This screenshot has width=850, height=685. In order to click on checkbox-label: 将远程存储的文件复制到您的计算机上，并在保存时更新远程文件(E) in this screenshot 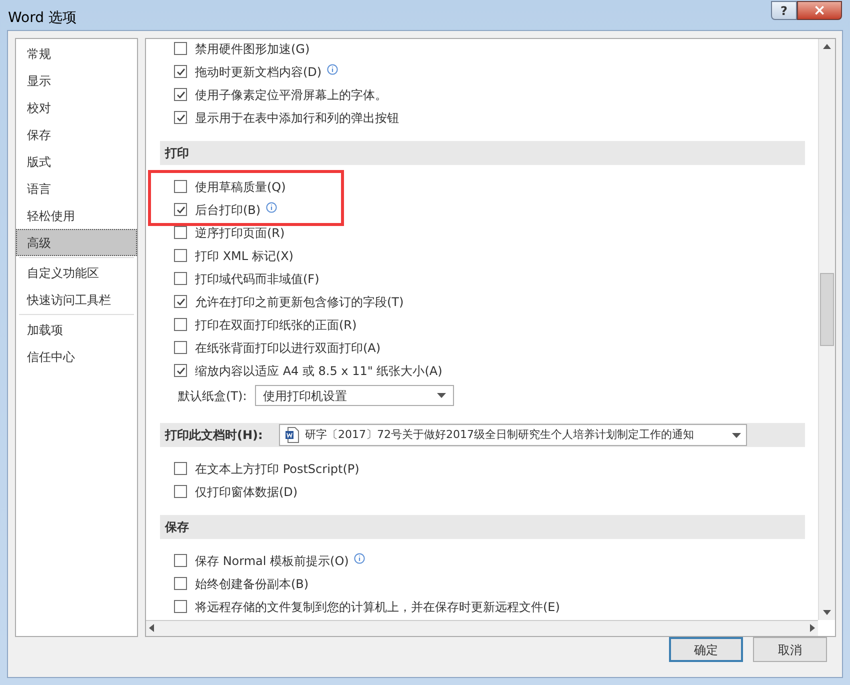, I will do `click(377, 607)`.